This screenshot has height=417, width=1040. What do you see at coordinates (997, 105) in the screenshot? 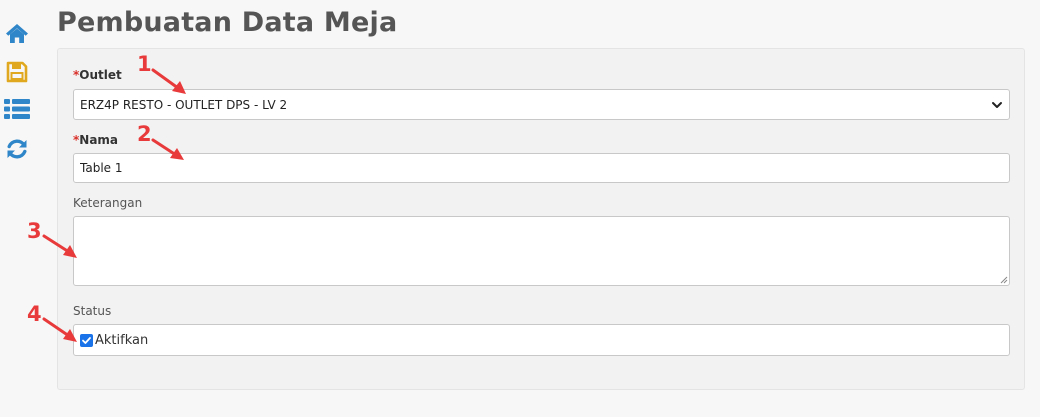
I see `chevron-down-icon` at bounding box center [997, 105].